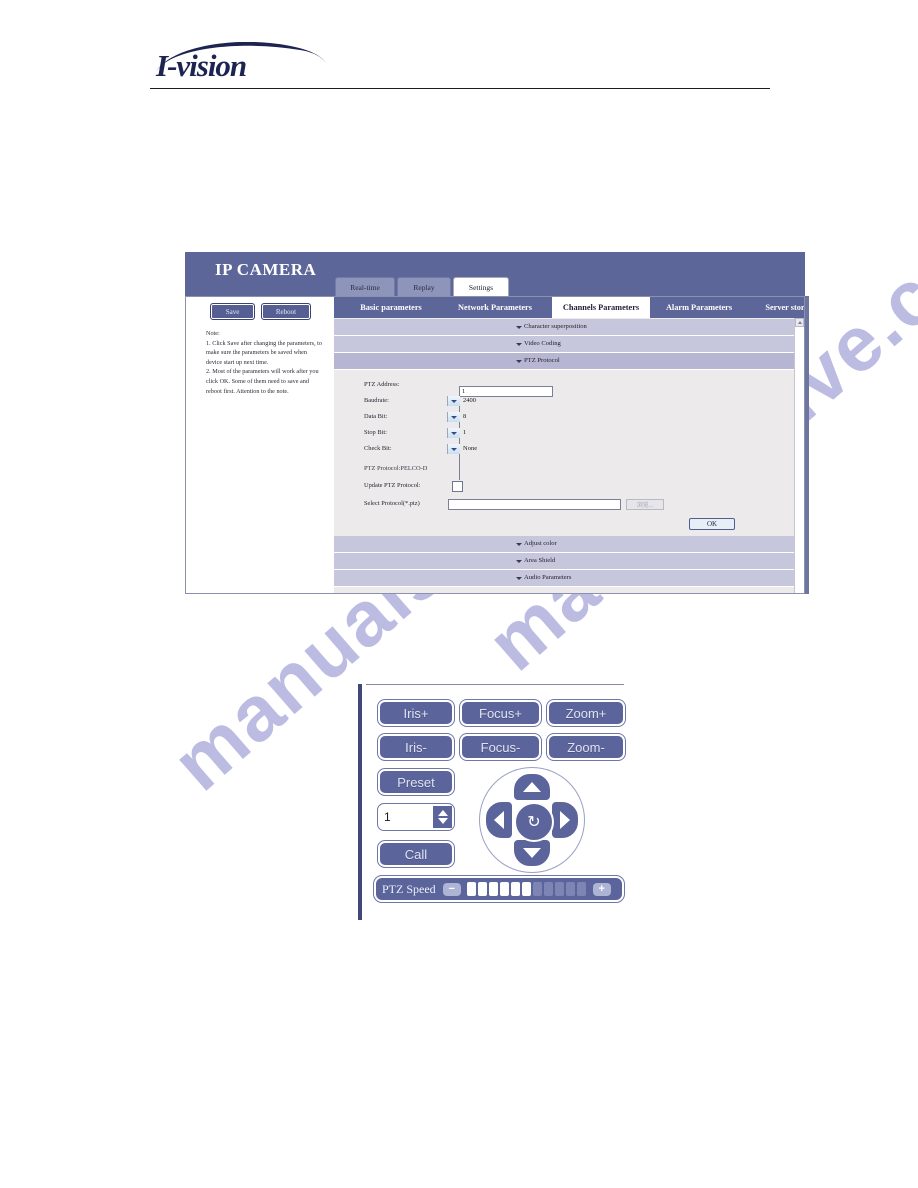  I want to click on ptz-speed-label: PTZ Speed, so click(409, 888).